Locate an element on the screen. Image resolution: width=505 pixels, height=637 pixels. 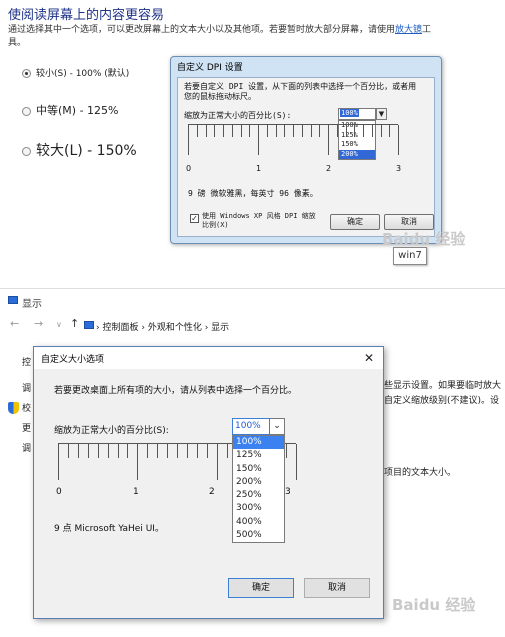
background-text: (不建议)。设 is located at coordinates (473, 401).